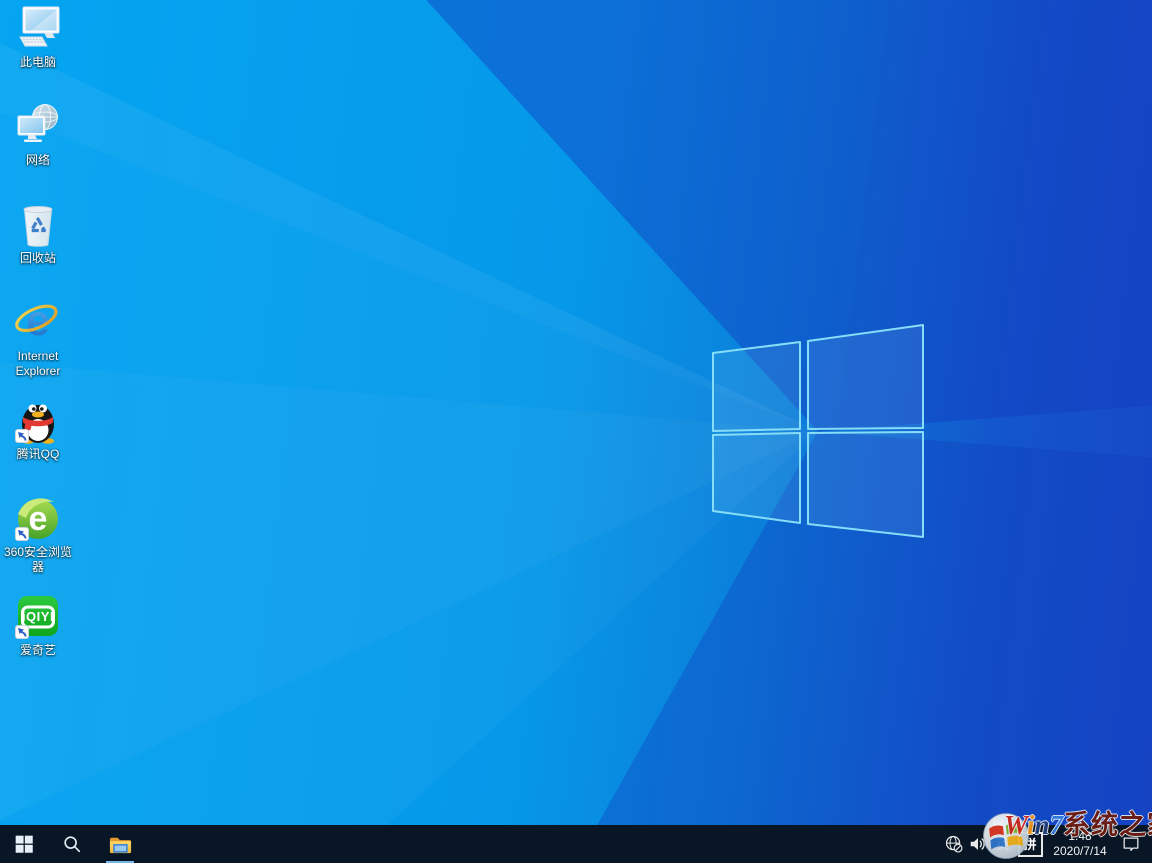 The image size is (1152, 863). What do you see at coordinates (38, 445) in the screenshot?
I see `desktop-icon-tencent-qq: 腾讯QQ` at bounding box center [38, 445].